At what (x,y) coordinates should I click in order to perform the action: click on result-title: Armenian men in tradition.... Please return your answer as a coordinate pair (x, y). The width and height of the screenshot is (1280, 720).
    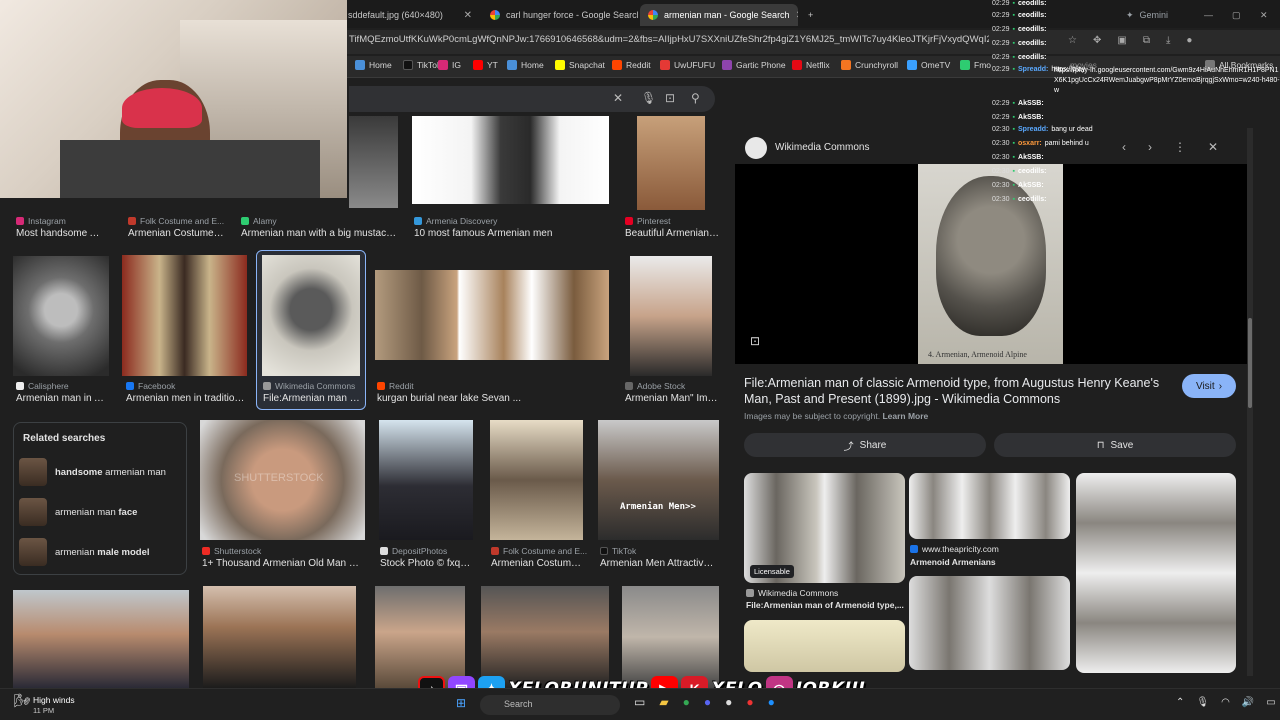
    Looking at the image, I should click on (186, 398).